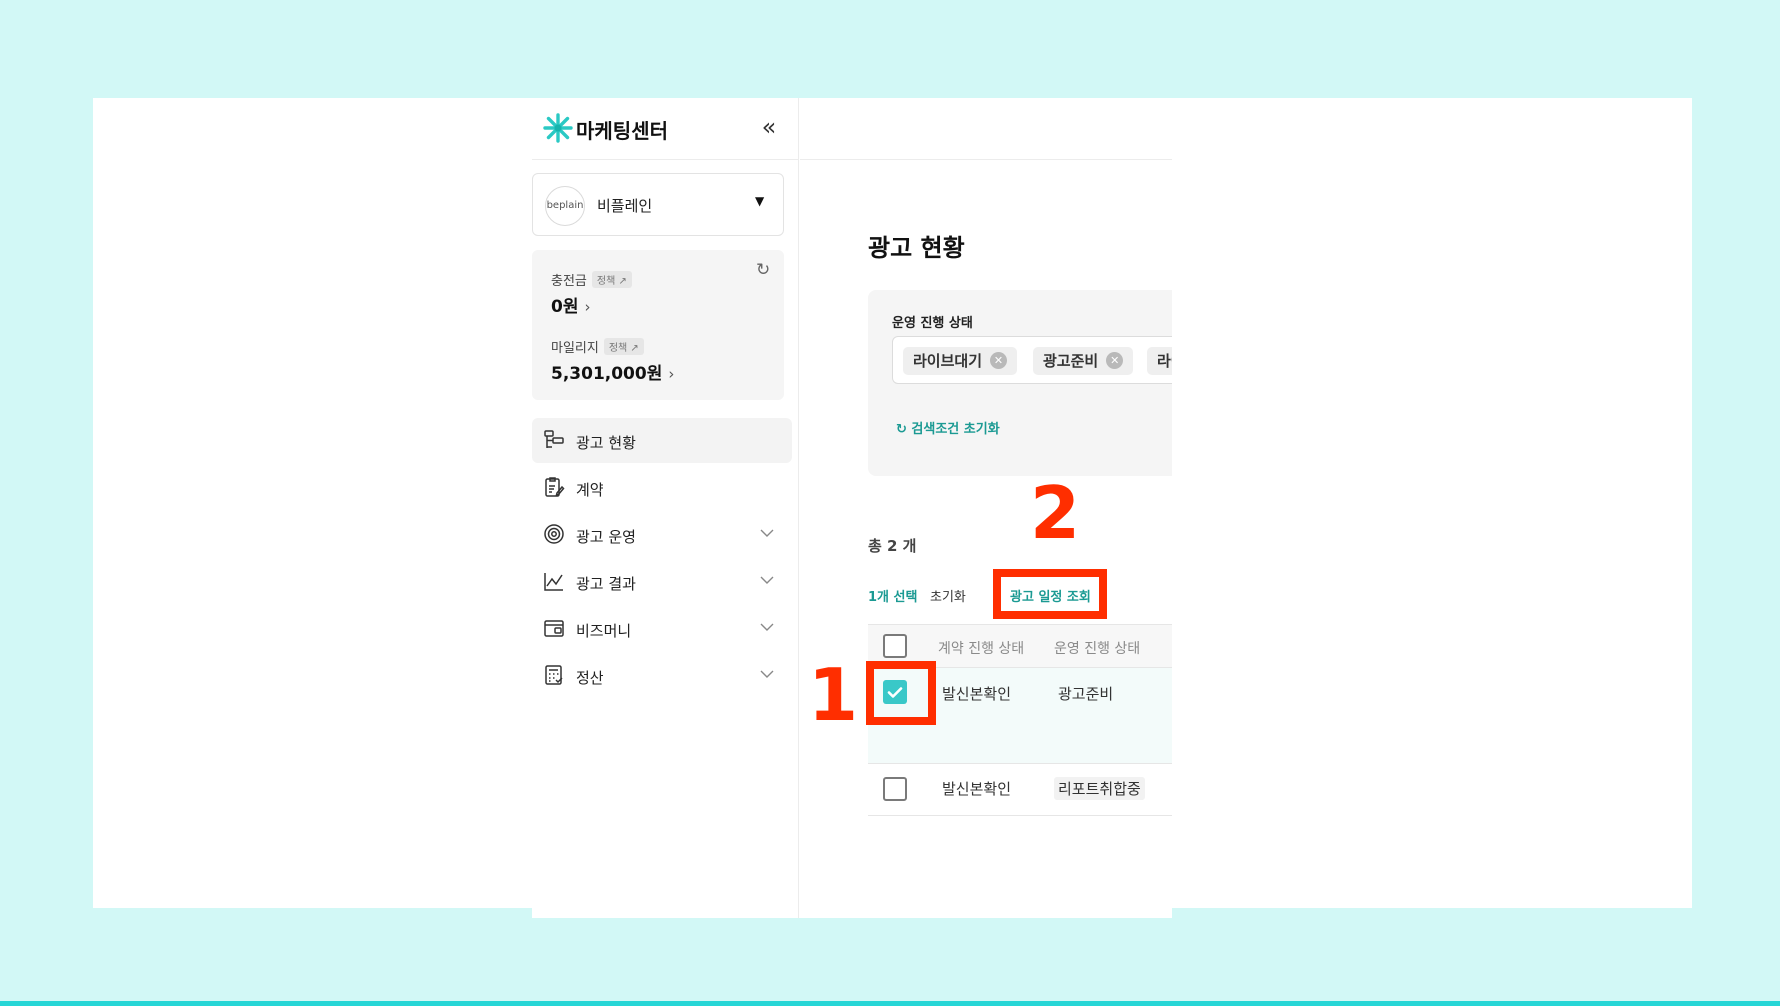 This screenshot has height=1006, width=1780. I want to click on selection-reset-button: 초기화, so click(948, 595).